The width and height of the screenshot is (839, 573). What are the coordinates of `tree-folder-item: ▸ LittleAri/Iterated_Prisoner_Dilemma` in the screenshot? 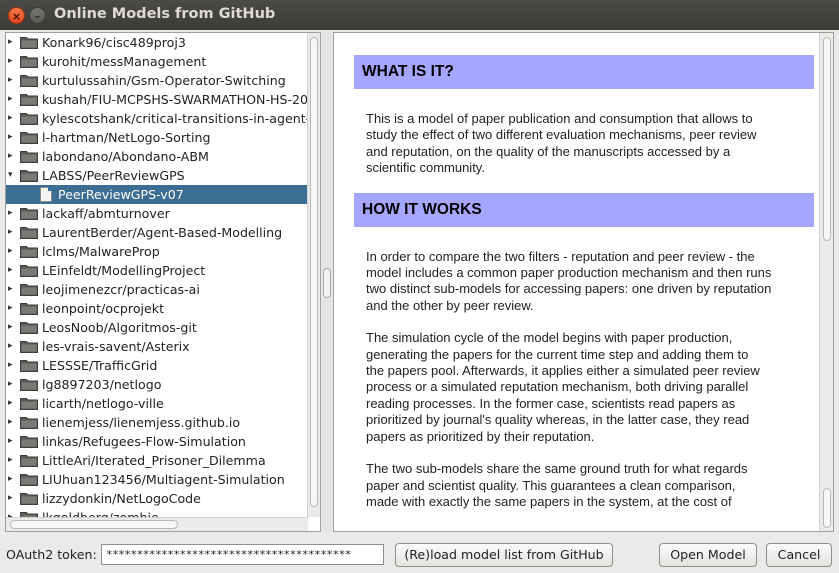 It's located at (157, 460).